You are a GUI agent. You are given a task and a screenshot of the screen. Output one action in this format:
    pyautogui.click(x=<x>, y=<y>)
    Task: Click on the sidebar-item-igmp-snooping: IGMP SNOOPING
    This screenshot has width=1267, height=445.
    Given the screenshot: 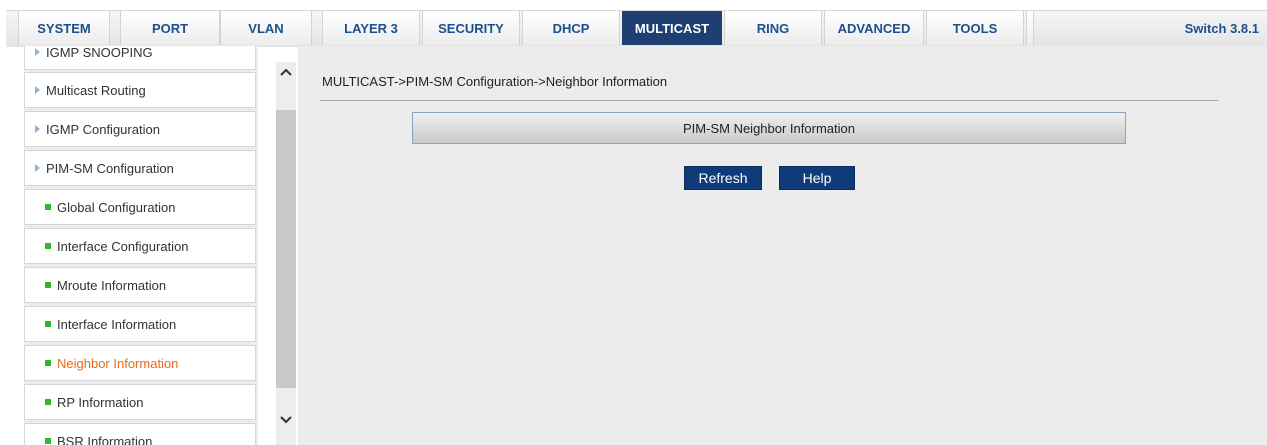 What is the action you would take?
    pyautogui.click(x=140, y=58)
    